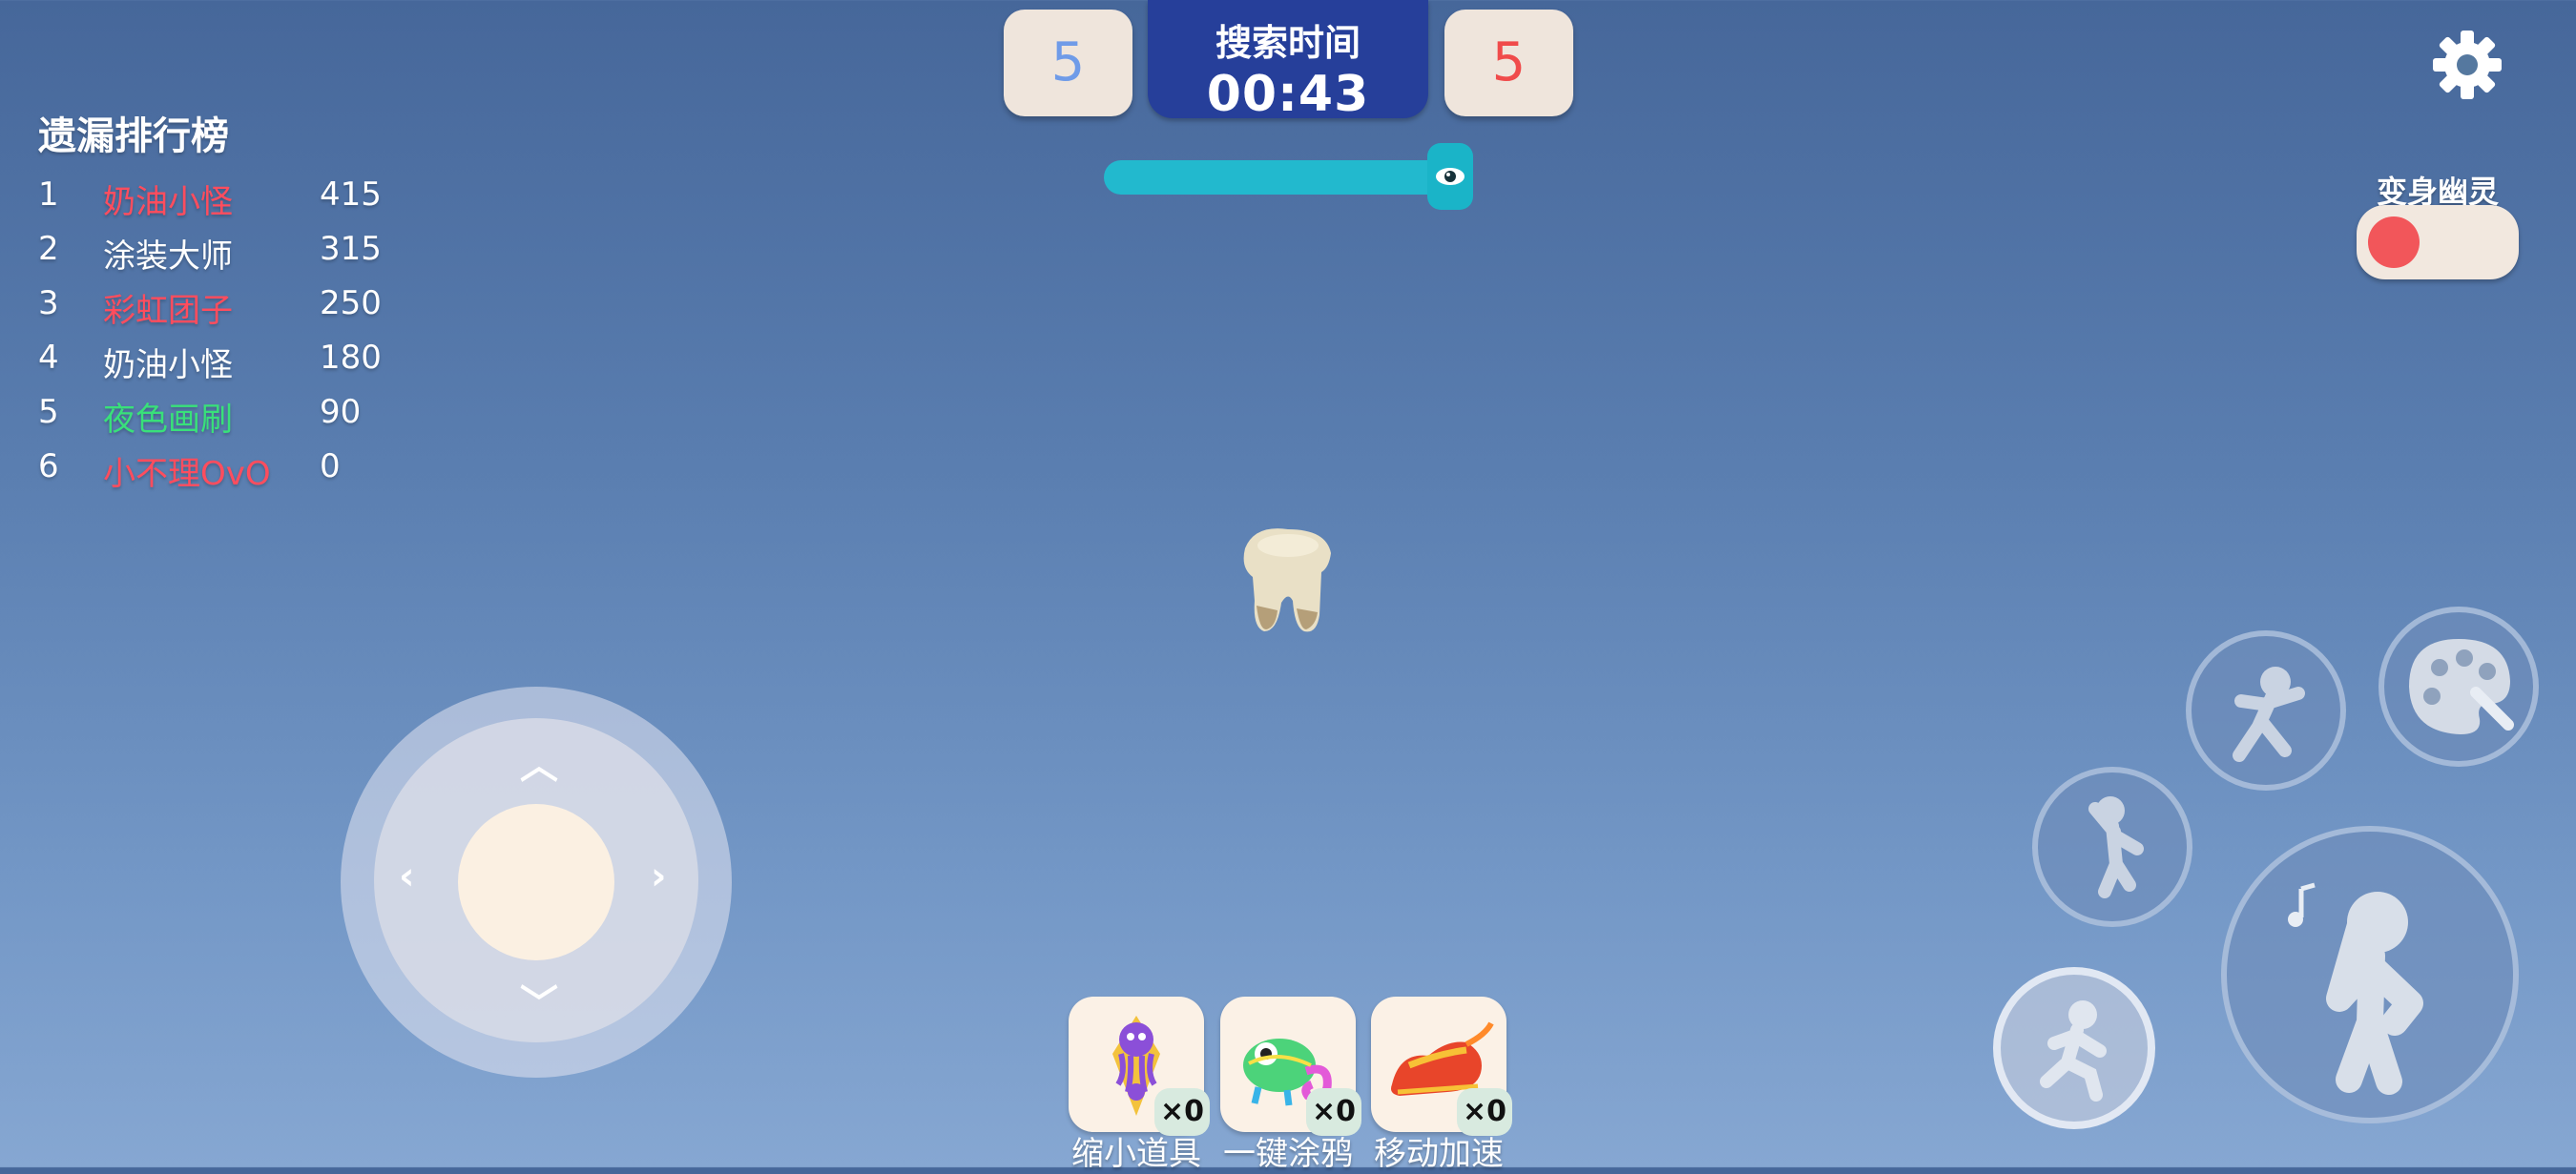 The image size is (2576, 1174). I want to click on chevron-up-icon: ︿, so click(539, 766).